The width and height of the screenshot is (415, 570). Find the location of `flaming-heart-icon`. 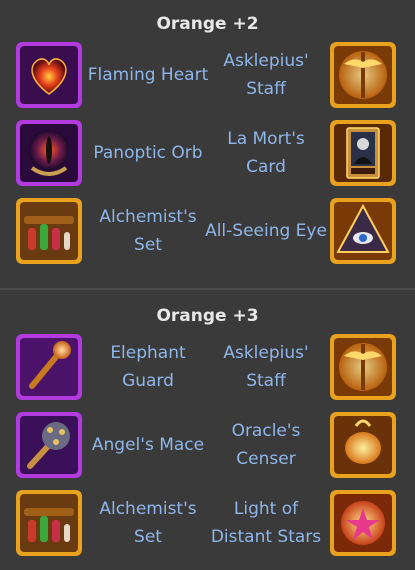

flaming-heart-icon is located at coordinates (49, 75).